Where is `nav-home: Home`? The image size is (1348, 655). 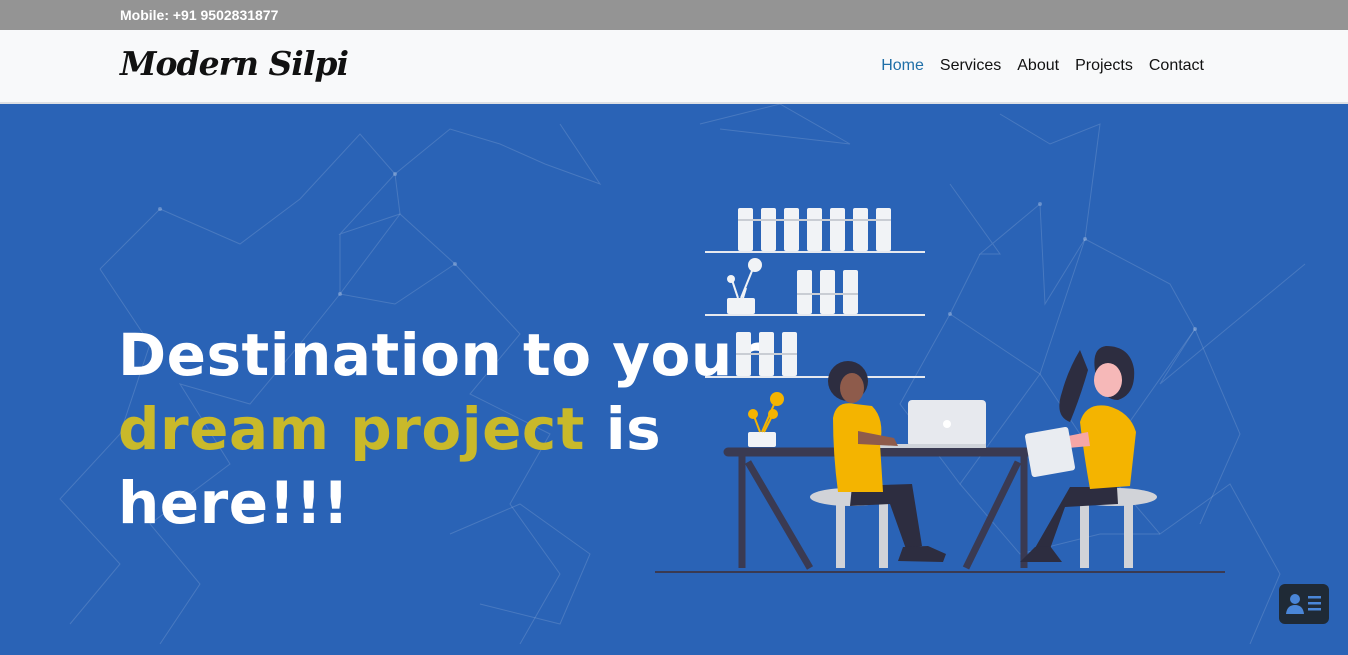 nav-home: Home is located at coordinates (902, 66).